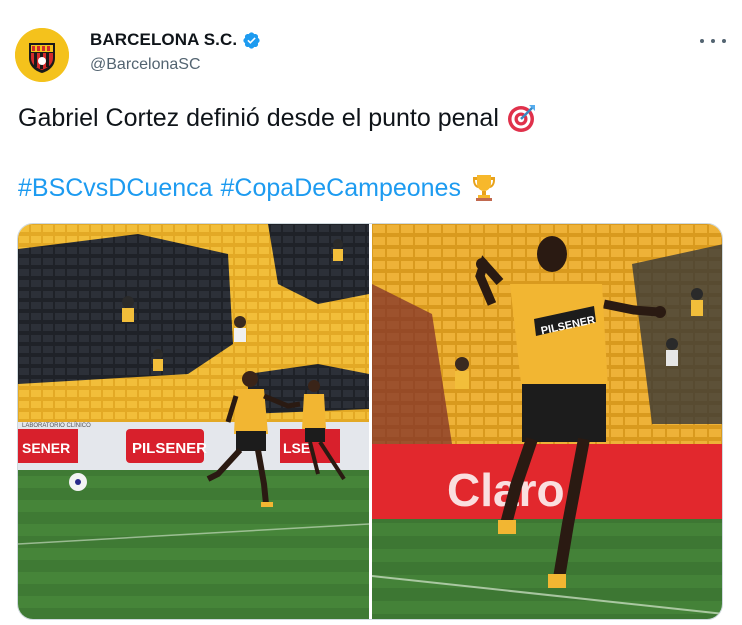  I want to click on svg-text: PILSENER, so click(169, 448).